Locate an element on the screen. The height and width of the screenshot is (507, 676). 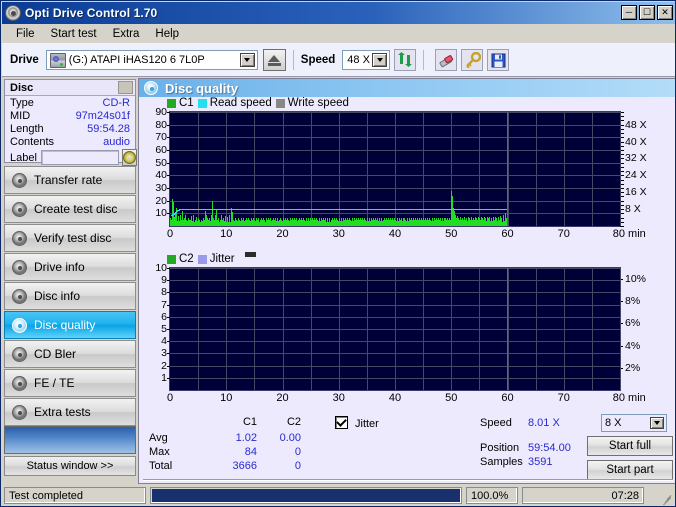
sidebar-item-drive-info: Drive info is located at coordinates (70, 267).